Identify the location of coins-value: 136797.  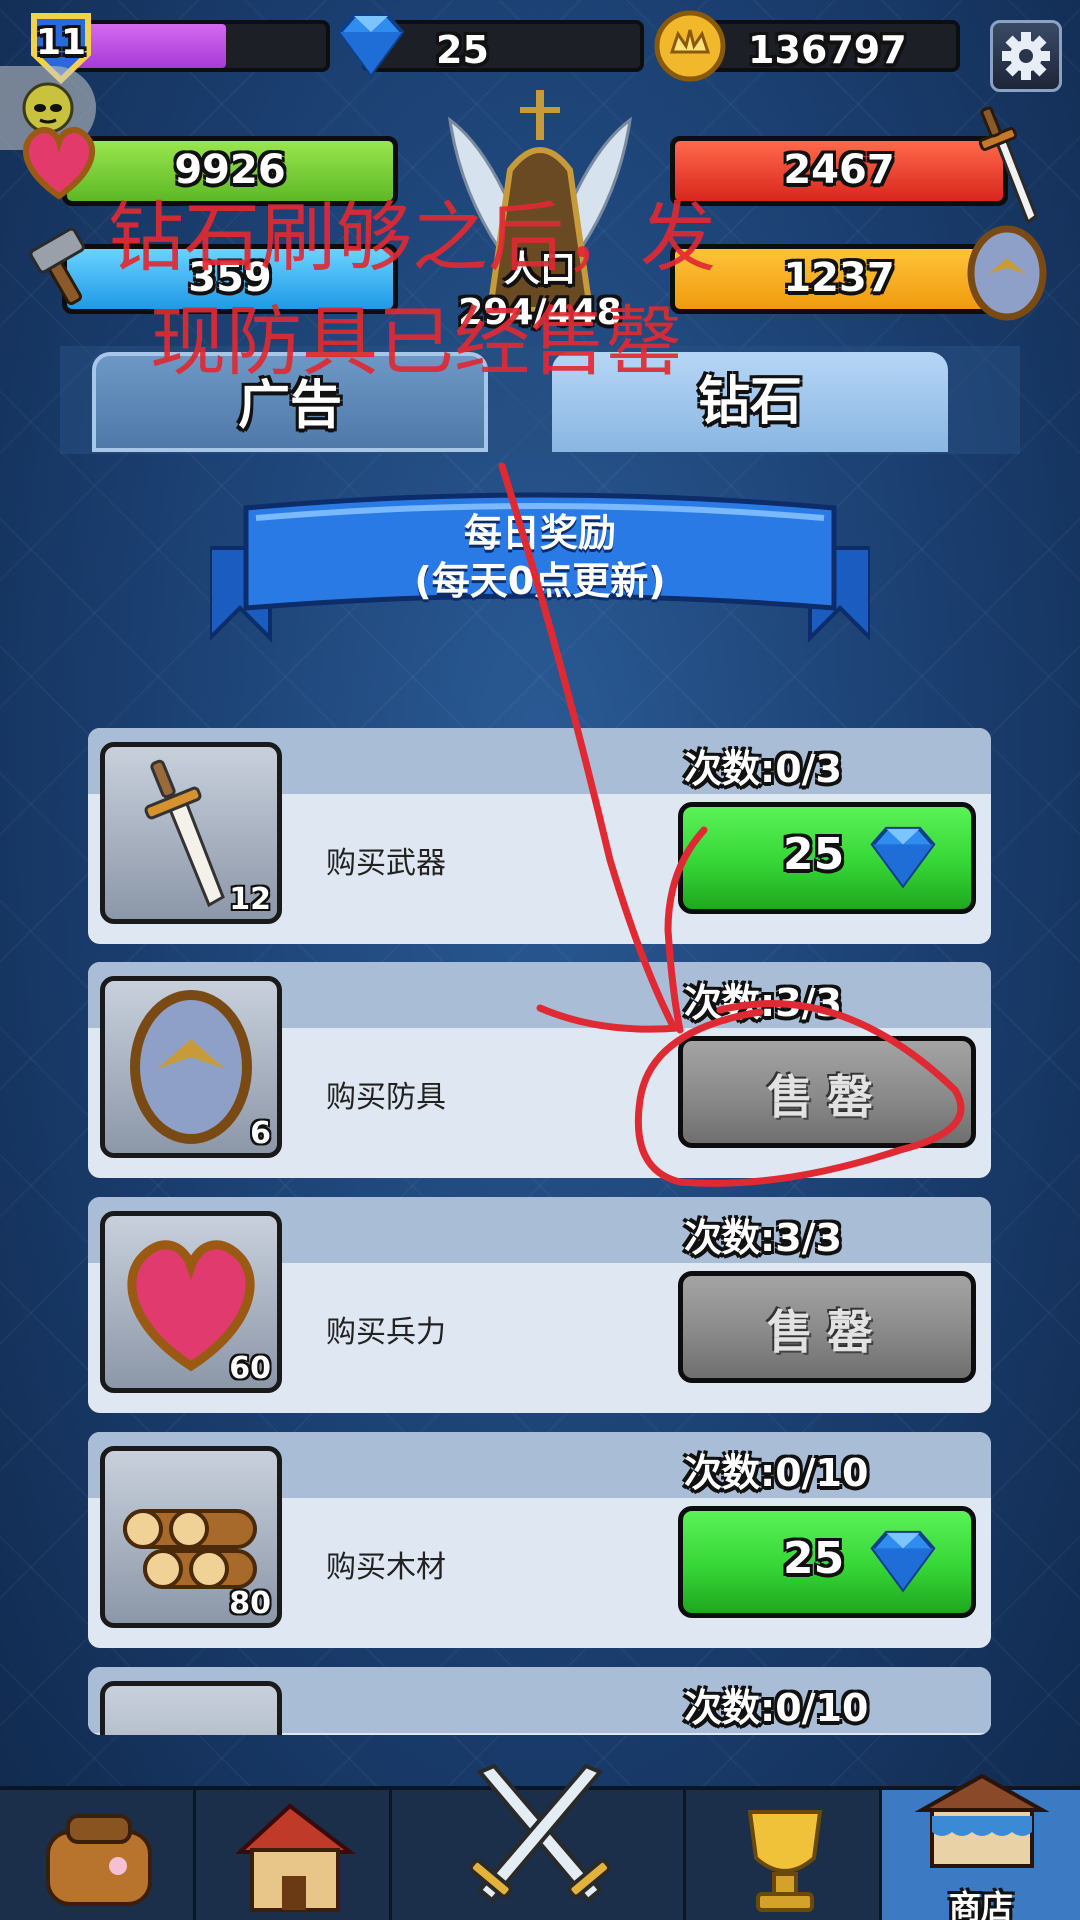
(827, 50).